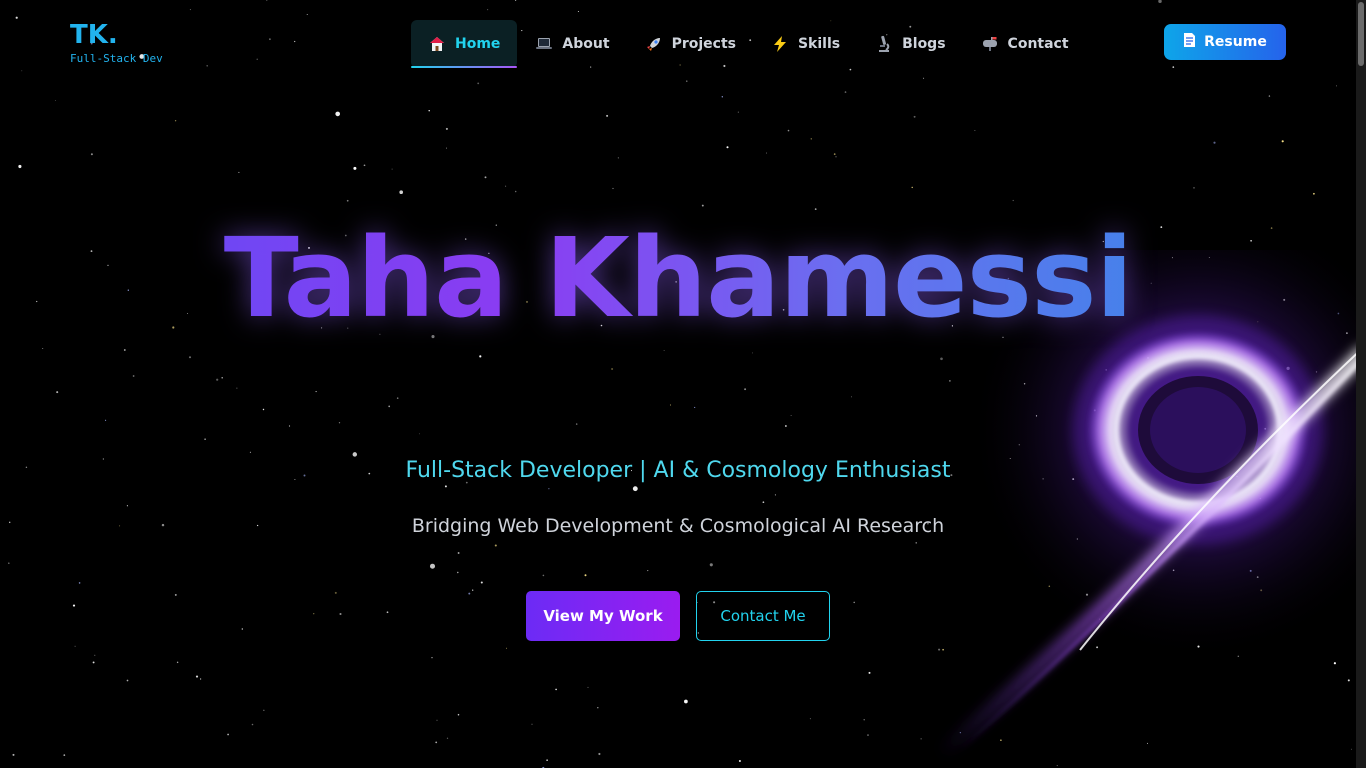 The width and height of the screenshot is (1366, 768). Describe the element at coordinates (478, 44) in the screenshot. I see `nav-label-home: Home` at that location.